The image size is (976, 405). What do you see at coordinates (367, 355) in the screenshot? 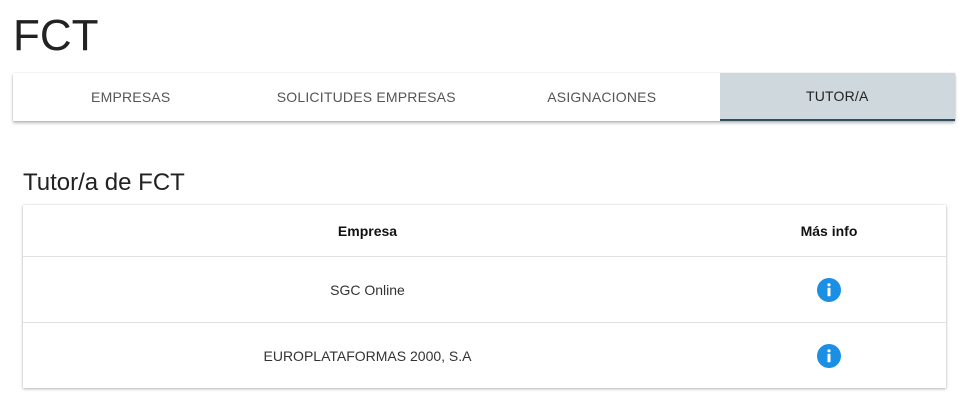
I see `empresa-cell: EUROPLATAFORMAS 2000, S.A` at bounding box center [367, 355].